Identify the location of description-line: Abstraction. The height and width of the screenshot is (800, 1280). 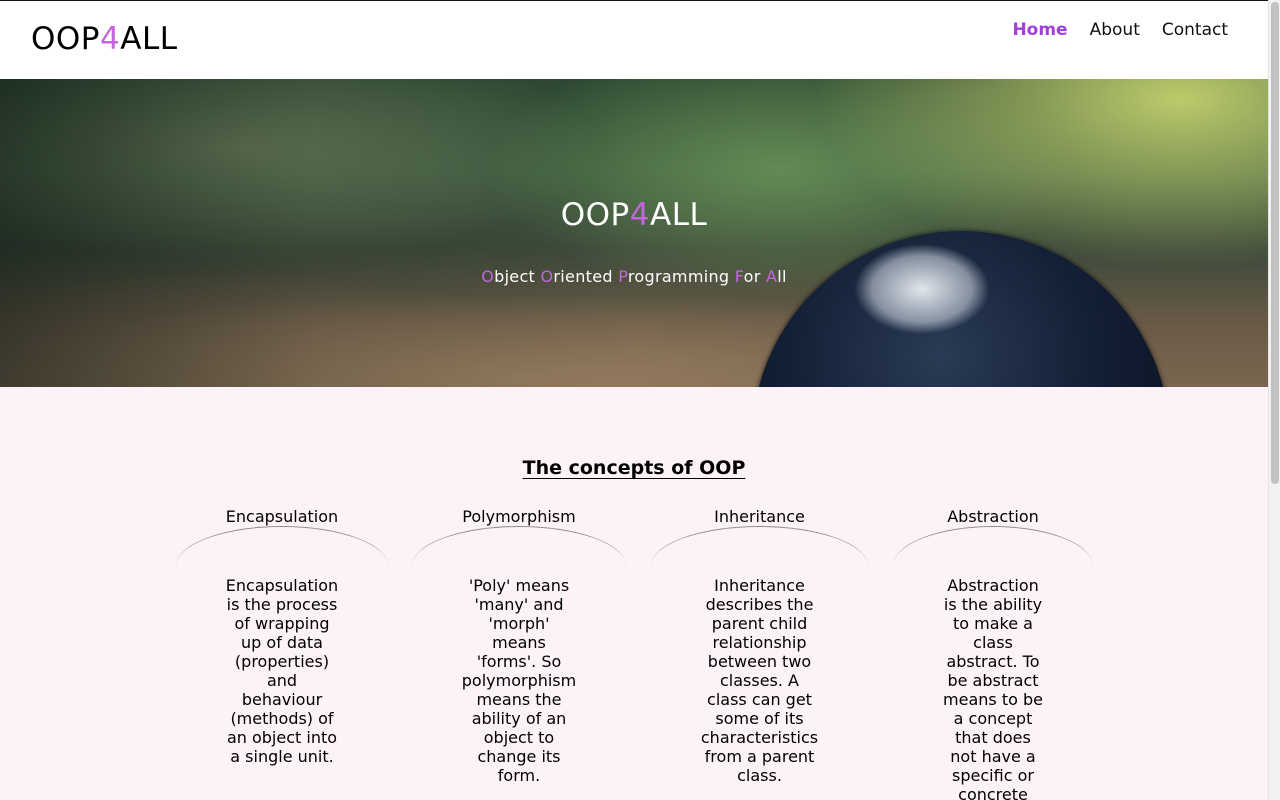
(993, 585).